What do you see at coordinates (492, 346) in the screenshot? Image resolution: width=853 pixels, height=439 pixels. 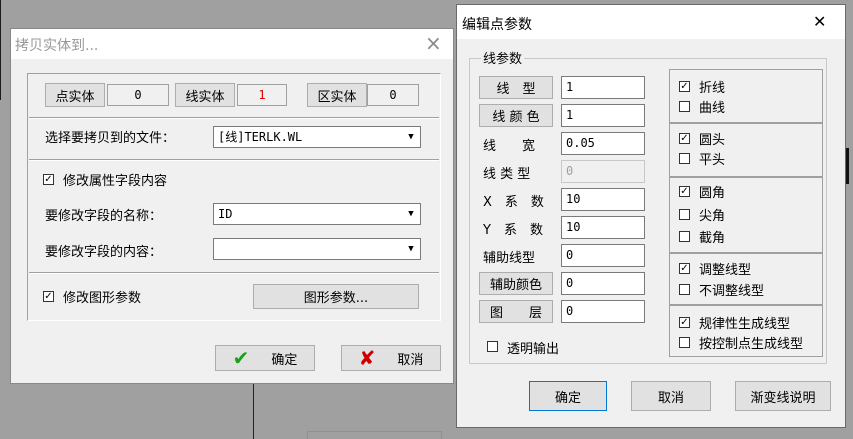 I see `transparent-output-checkbox` at bounding box center [492, 346].